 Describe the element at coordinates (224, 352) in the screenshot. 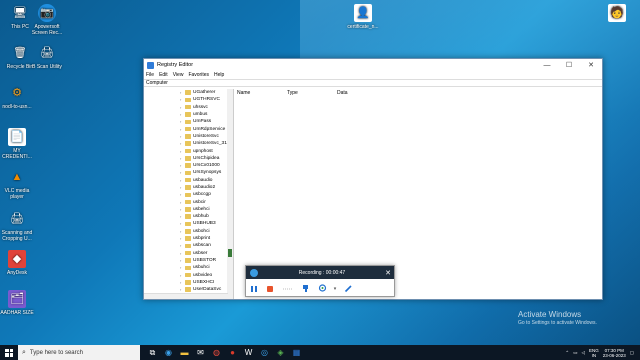

I see `taskbar-apps: ⧉ ◉ ▬ ✉ ◍ ● W ◎ ◈ ▦` at that location.